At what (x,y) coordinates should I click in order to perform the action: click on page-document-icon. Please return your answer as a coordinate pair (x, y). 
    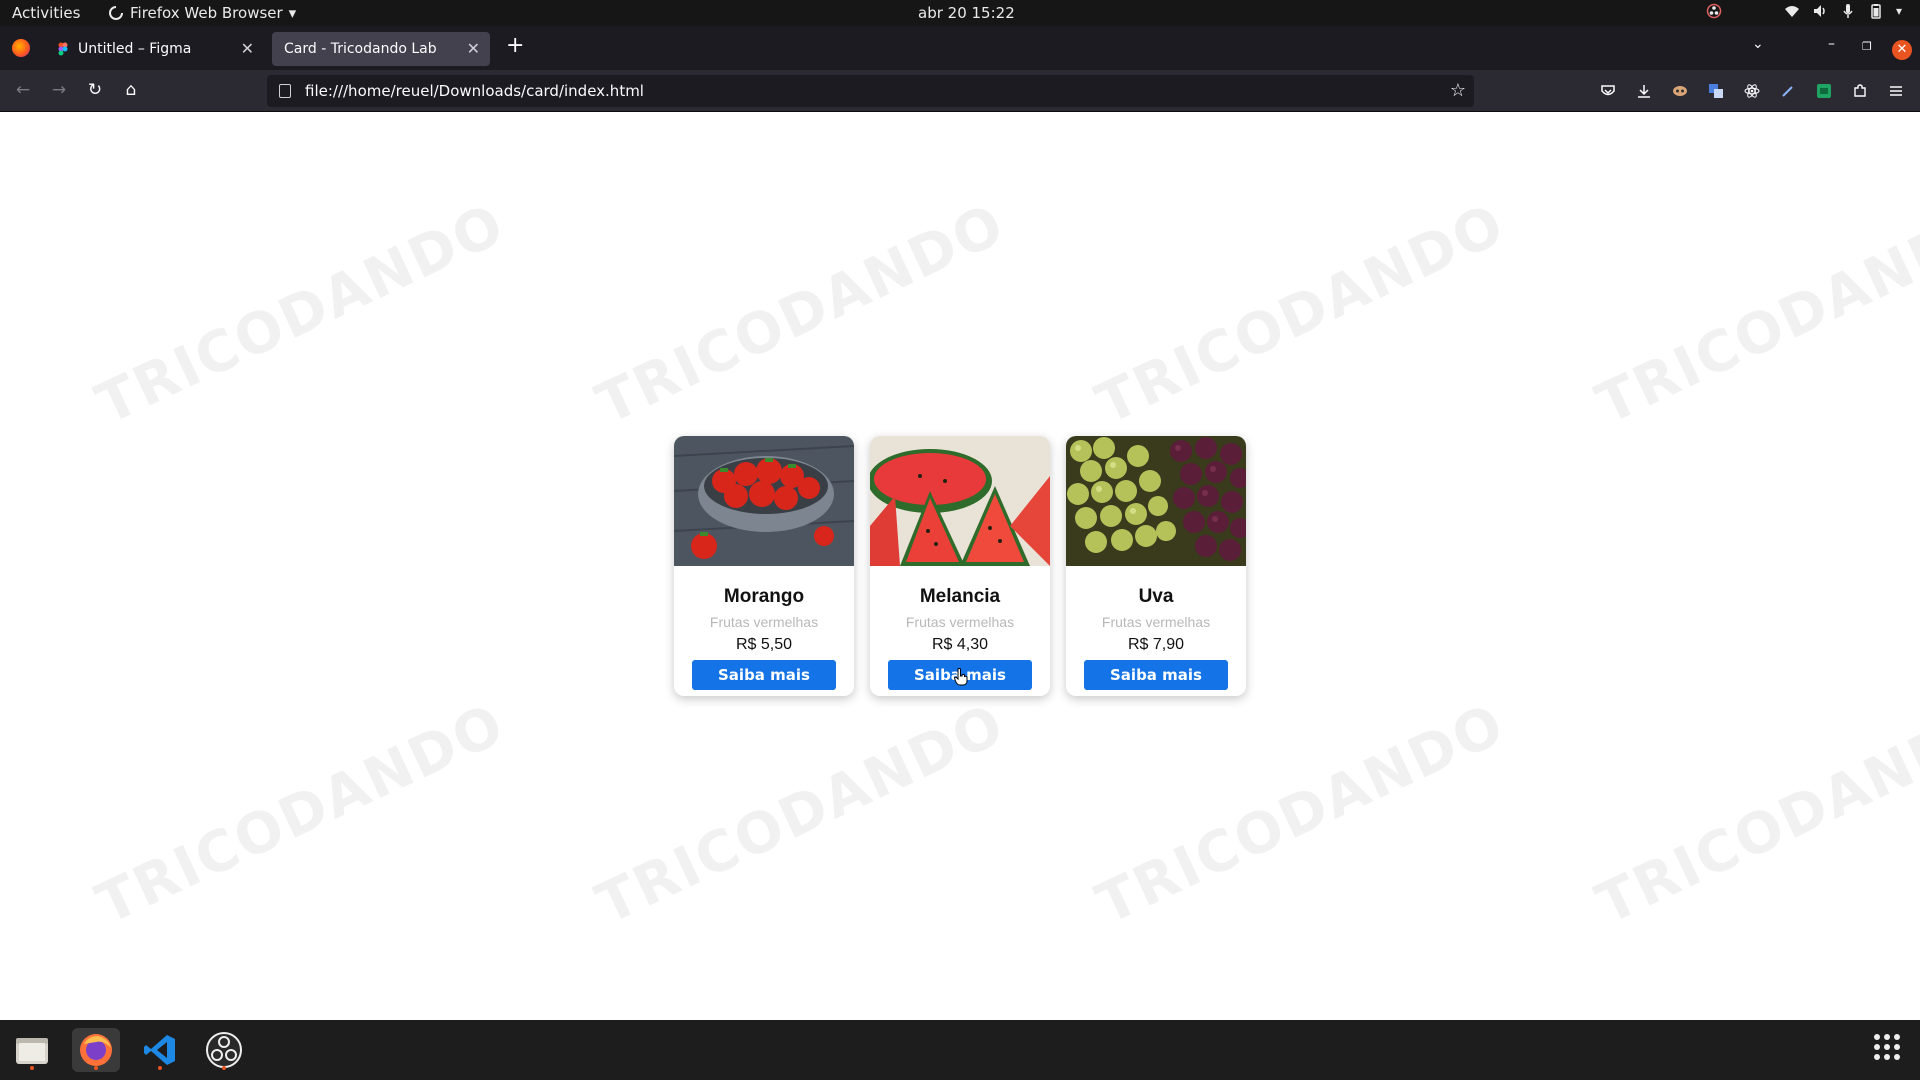
    Looking at the image, I should click on (285, 91).